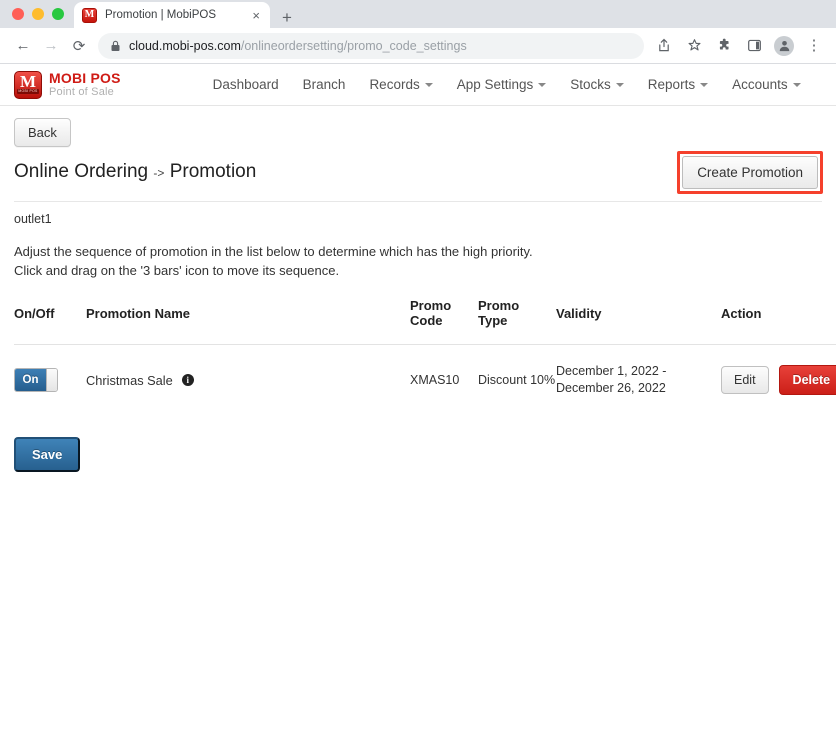 This screenshot has height=736, width=836. I want to click on favicon-letter: M, so click(89, 14).